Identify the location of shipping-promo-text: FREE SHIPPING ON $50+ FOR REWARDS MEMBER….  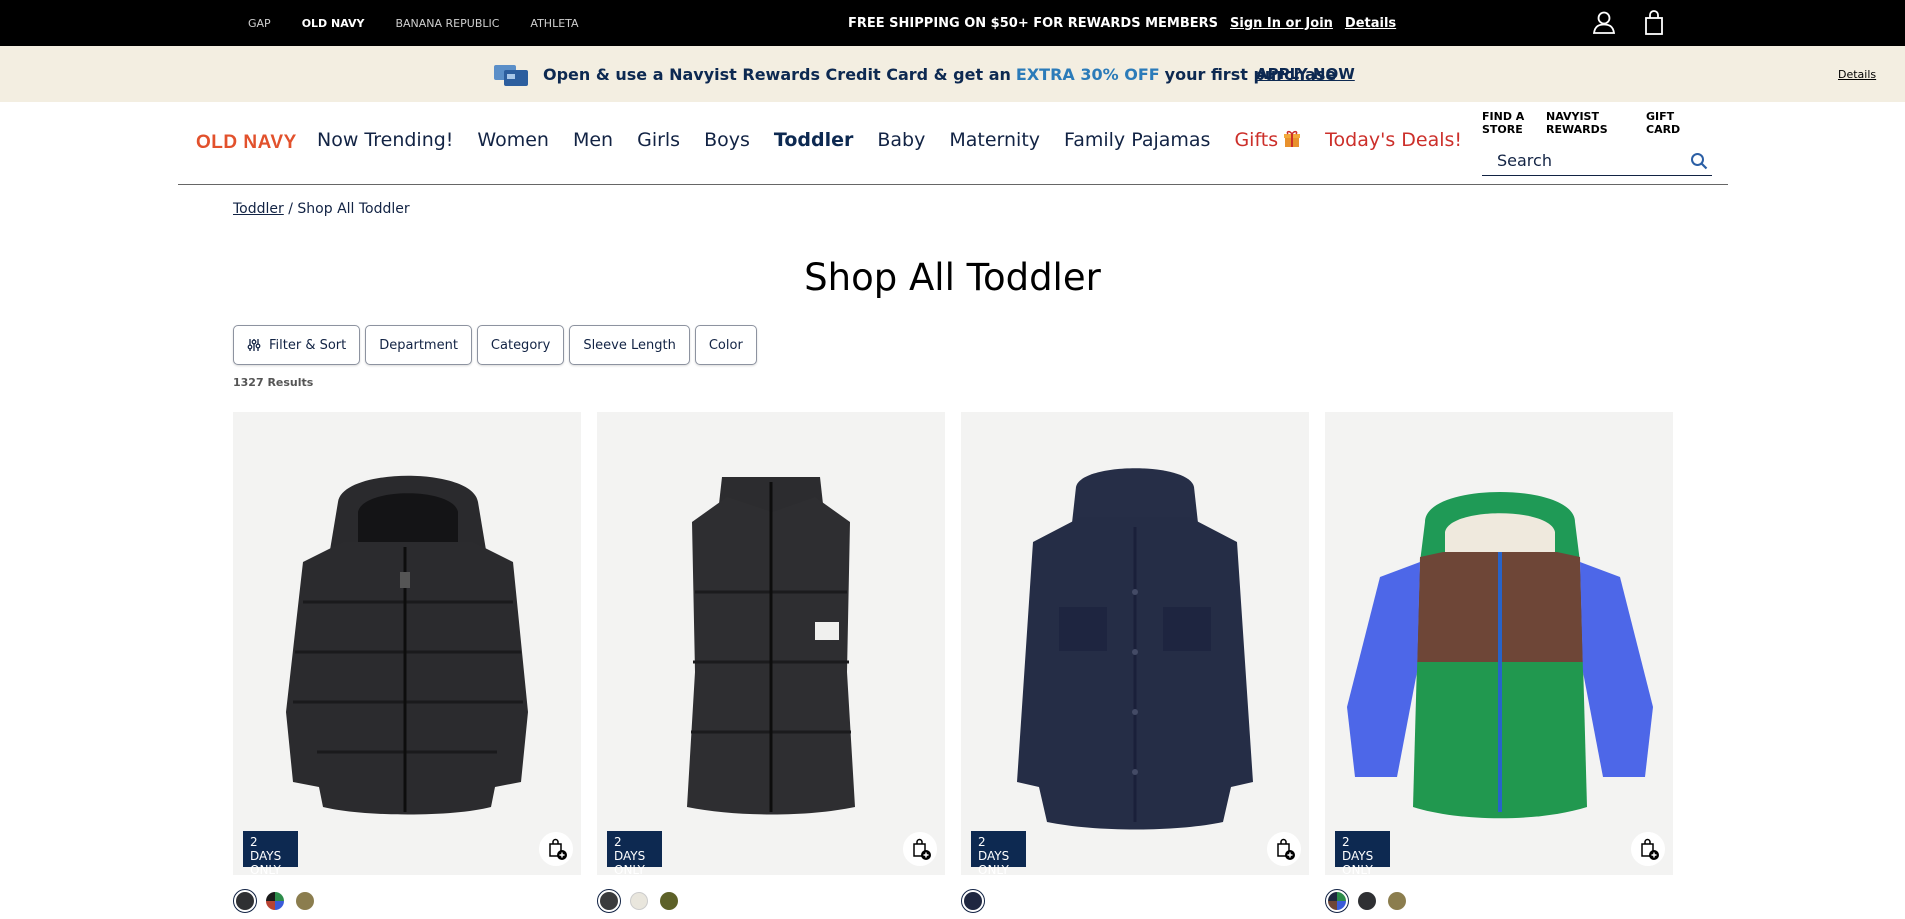
(1033, 23).